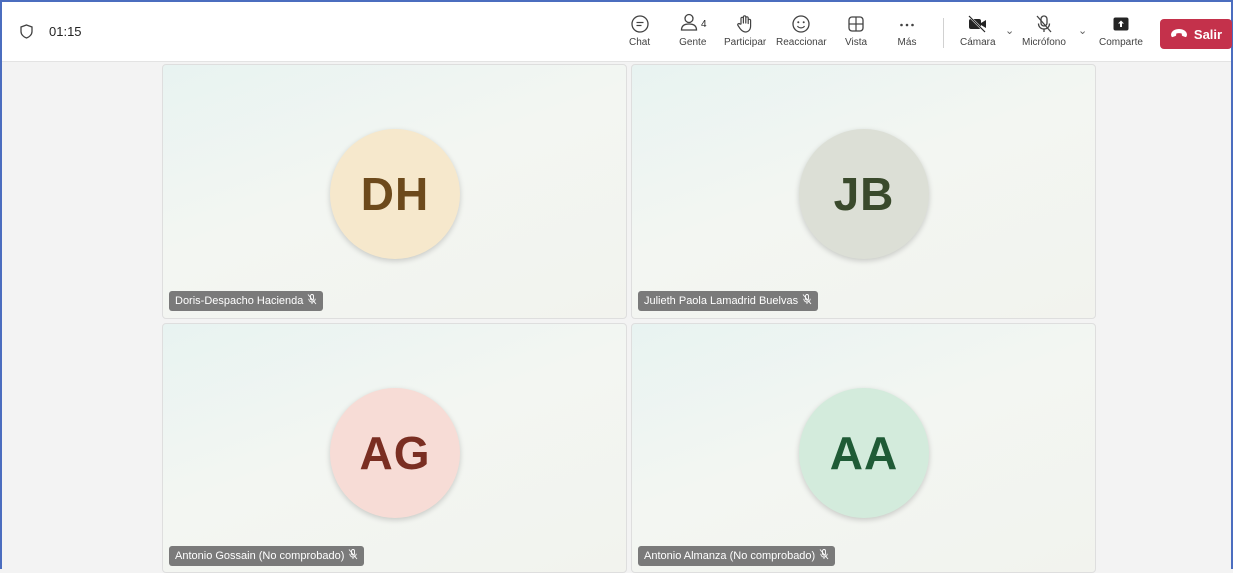 The image size is (1233, 573). I want to click on participant-name-tag: Doris-Despacho Hacienda, so click(246, 301).